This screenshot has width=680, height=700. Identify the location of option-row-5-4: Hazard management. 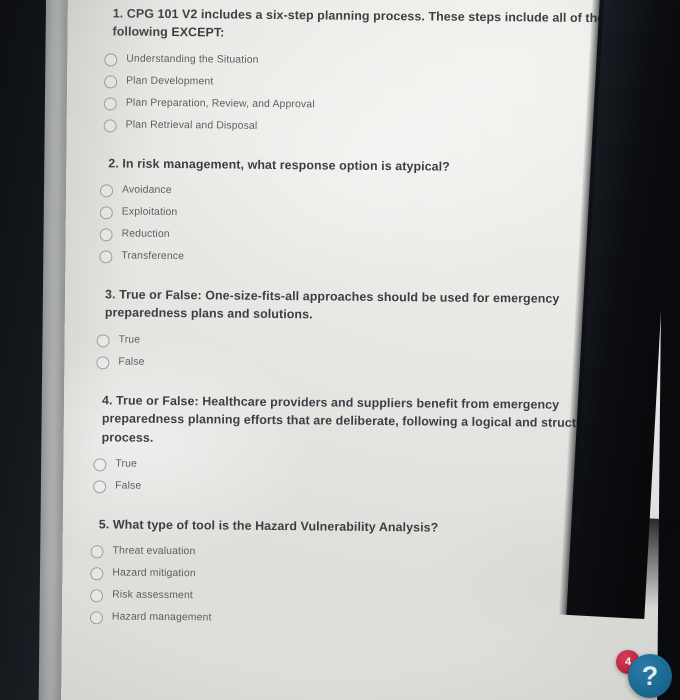
(358, 620).